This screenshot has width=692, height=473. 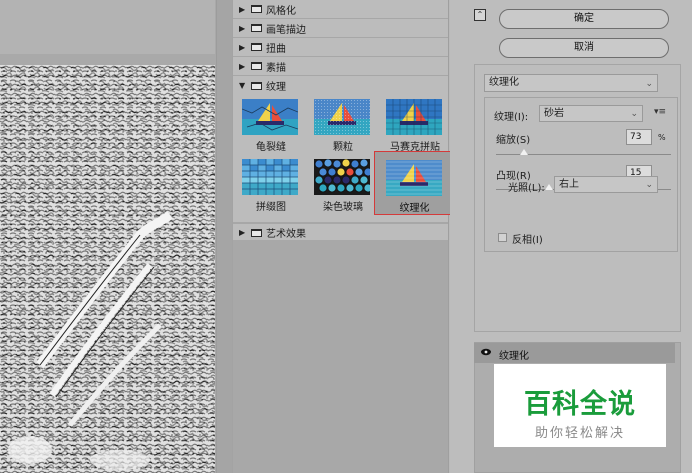 I want to click on thumb-caption: 拼缀图, so click(x=271, y=207).